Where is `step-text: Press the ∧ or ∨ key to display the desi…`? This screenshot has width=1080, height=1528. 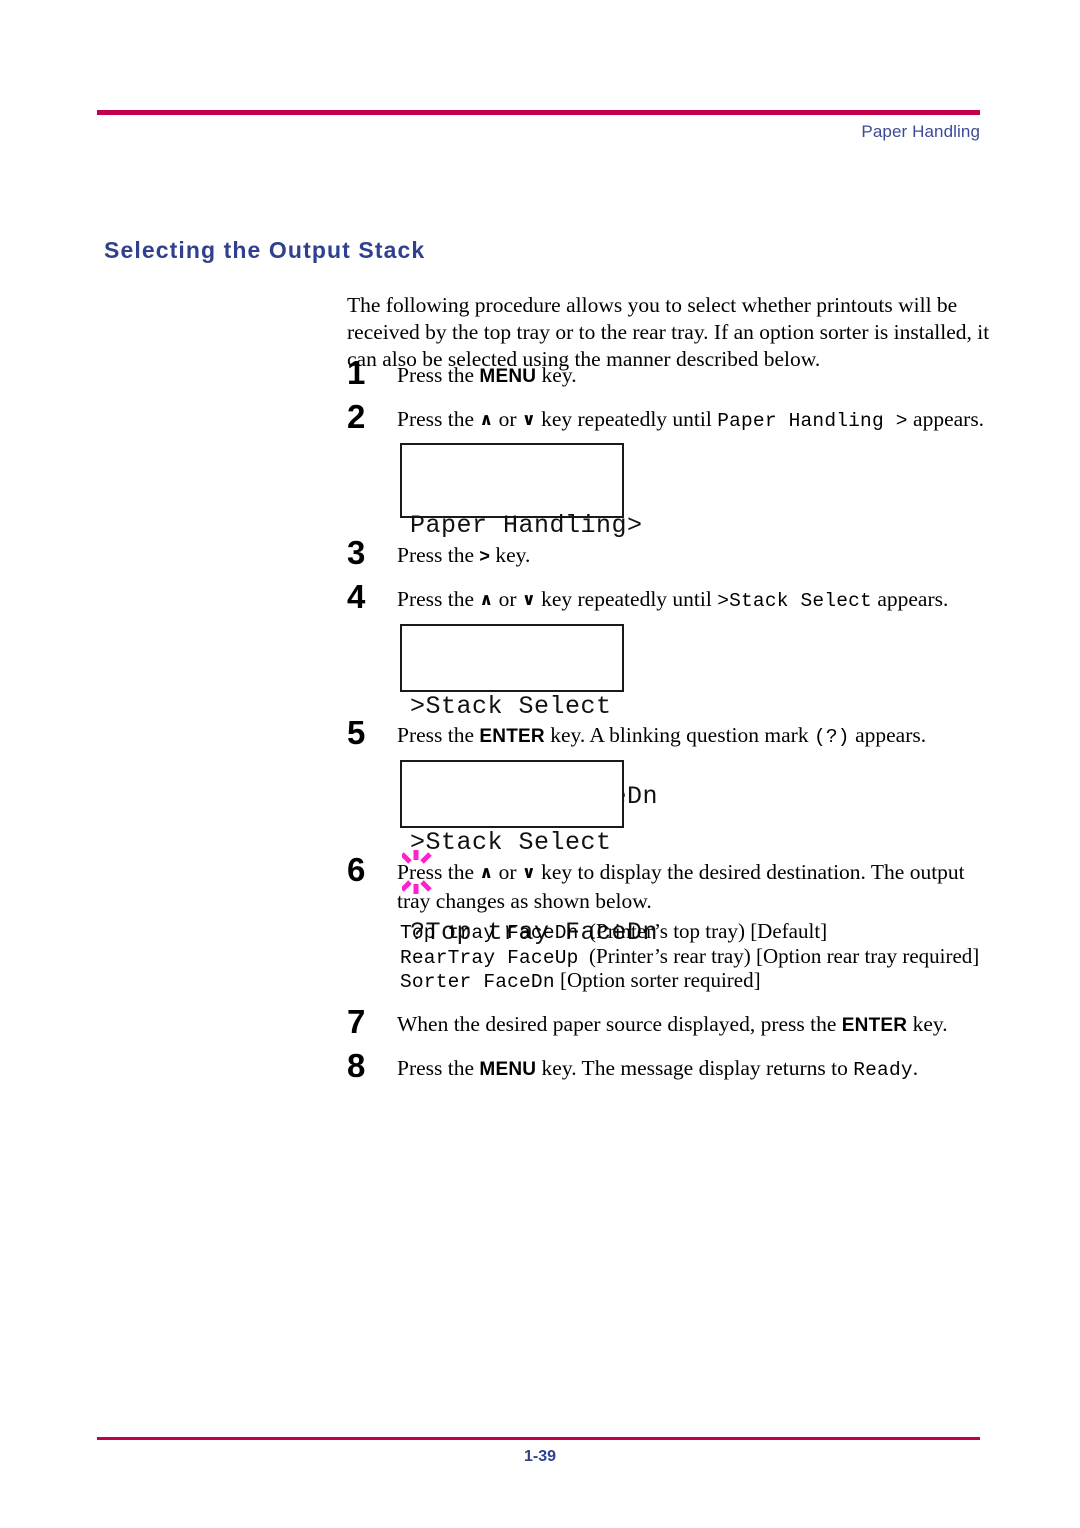 step-text: Press the ∧ or ∨ key to display the desi… is located at coordinates (684, 885).